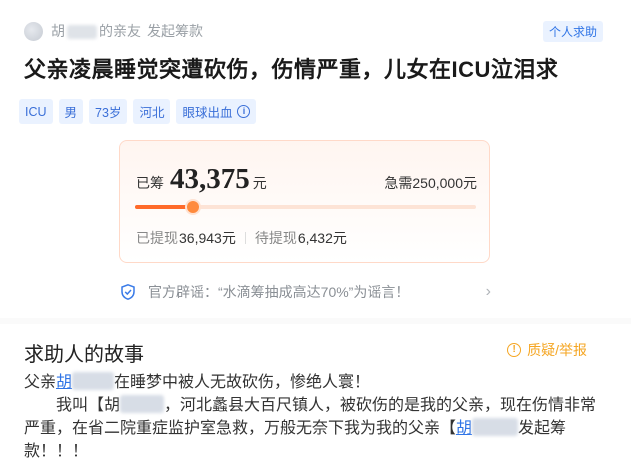  Describe the element at coordinates (315, 321) in the screenshot. I see `section-divider` at that location.